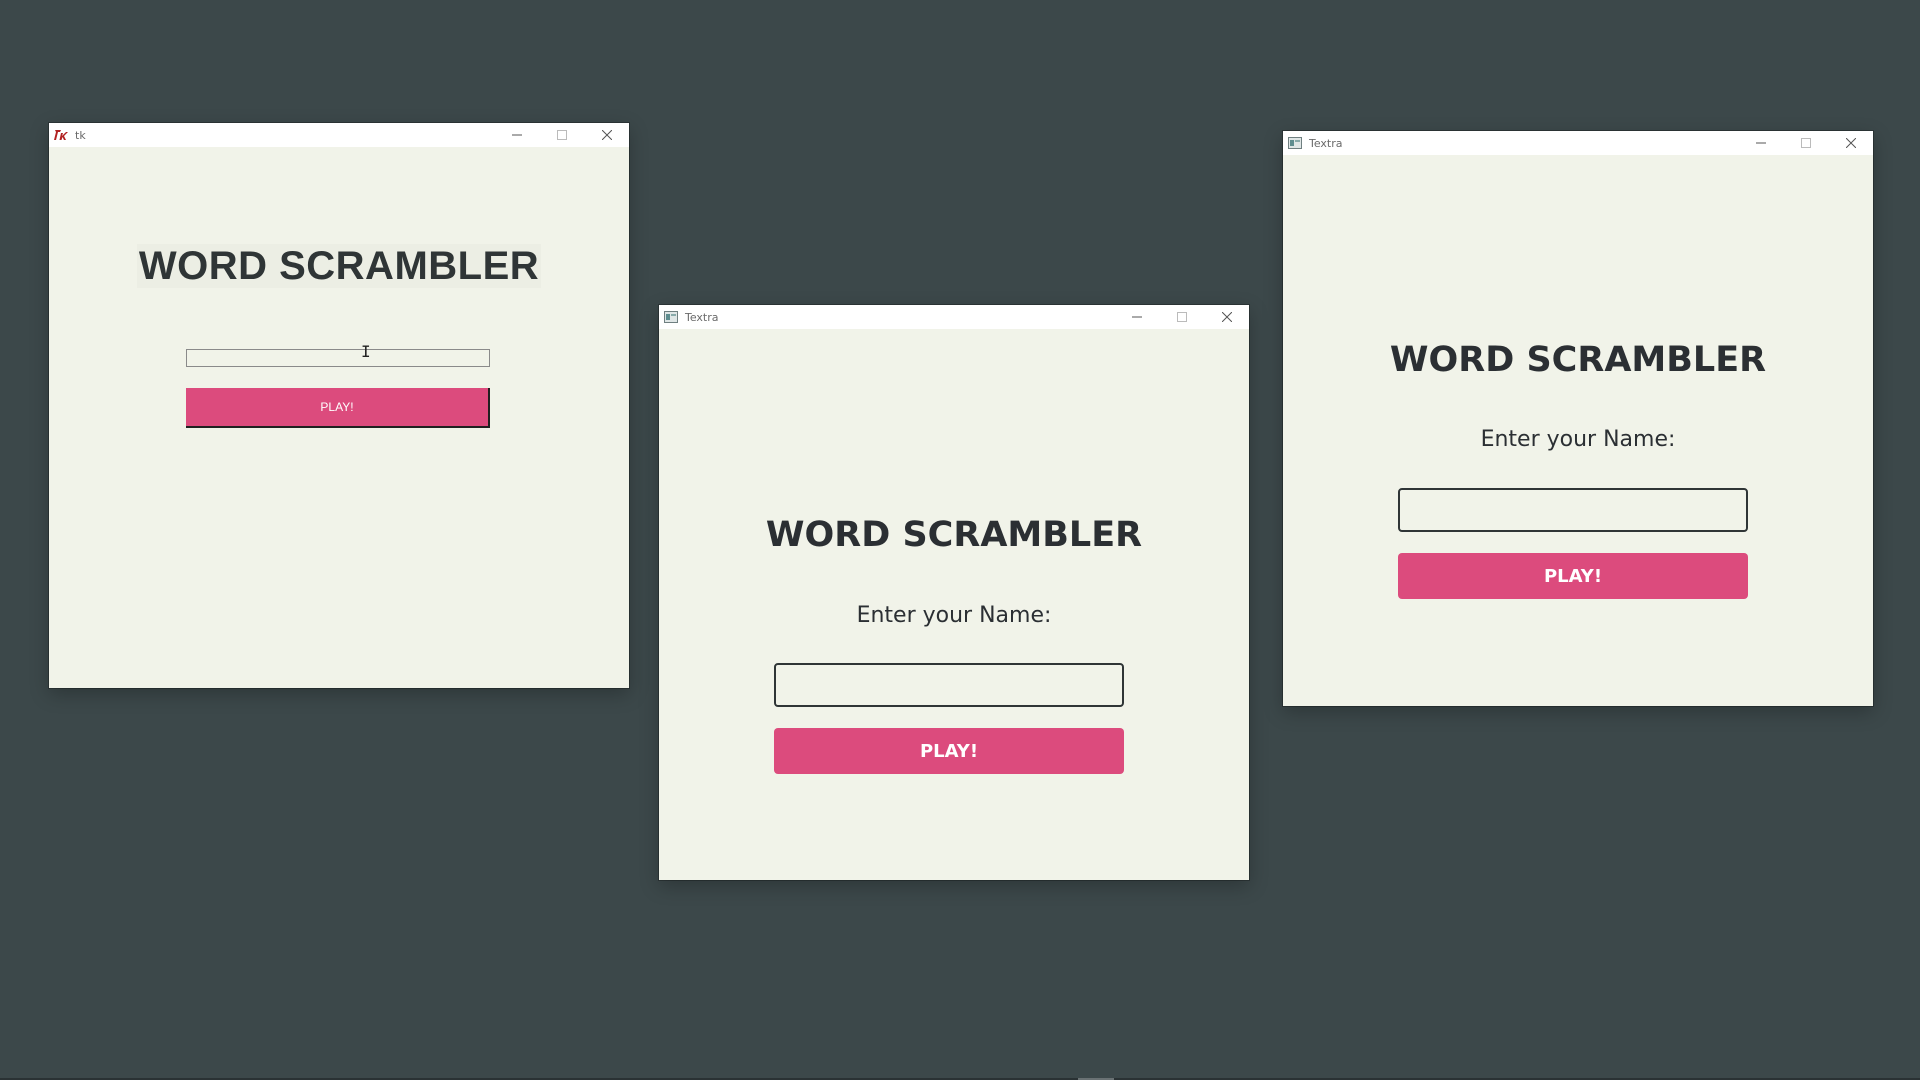 This screenshot has height=1080, width=1920. What do you see at coordinates (366, 351) in the screenshot?
I see `text-cursor-icon: I` at bounding box center [366, 351].